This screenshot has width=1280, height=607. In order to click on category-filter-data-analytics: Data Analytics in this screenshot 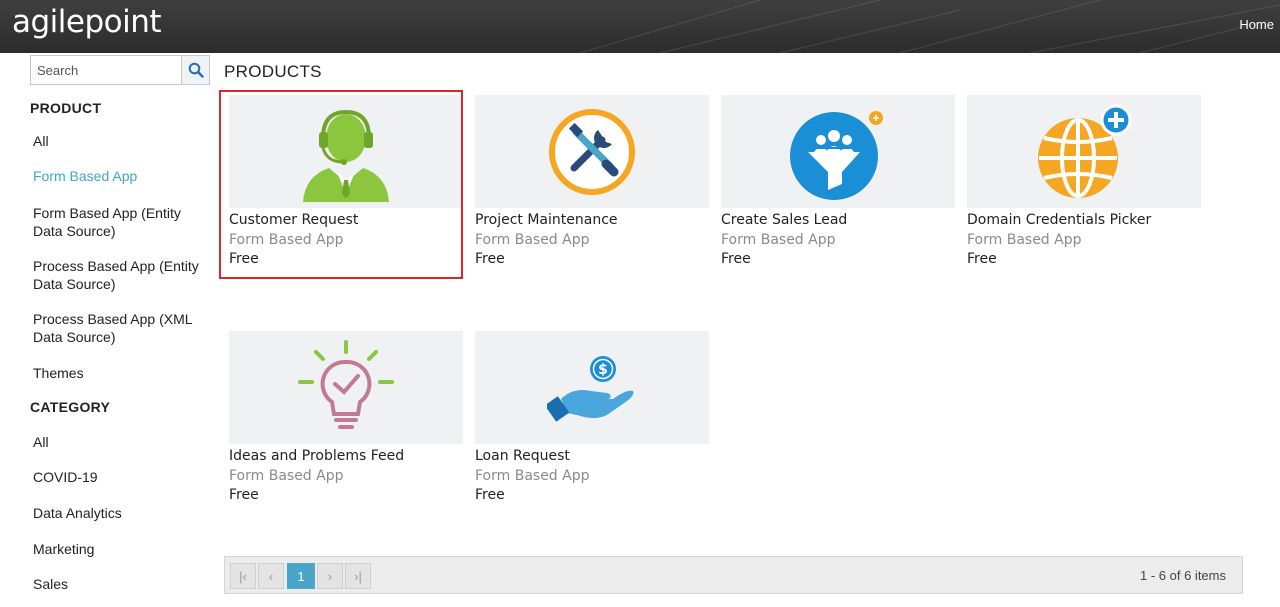, I will do `click(120, 513)`.